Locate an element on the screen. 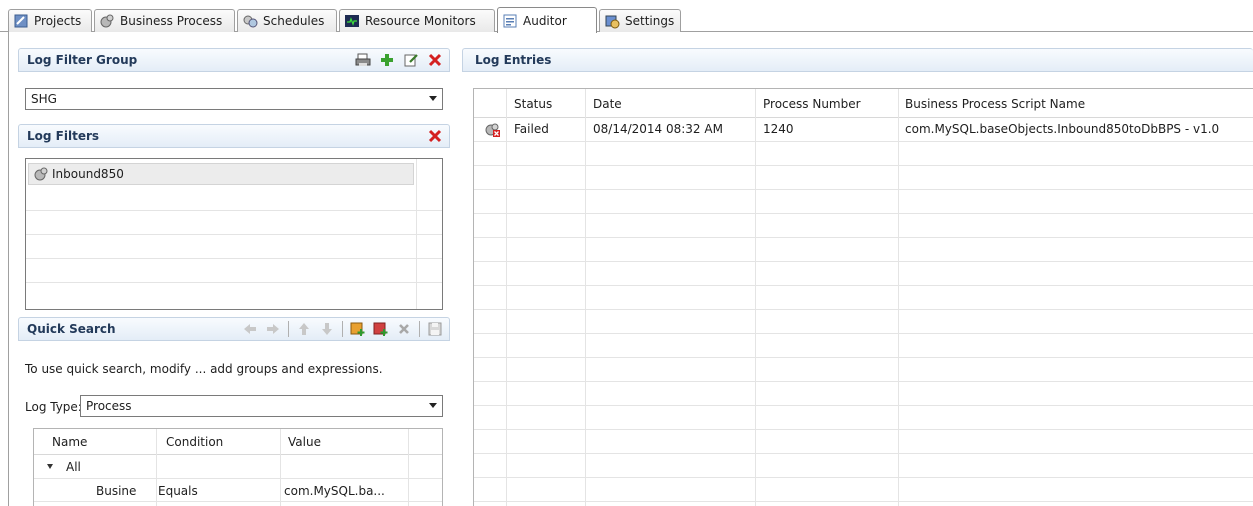 The height and width of the screenshot is (506, 1253). list-item-label: Inbound850 is located at coordinates (88, 174).